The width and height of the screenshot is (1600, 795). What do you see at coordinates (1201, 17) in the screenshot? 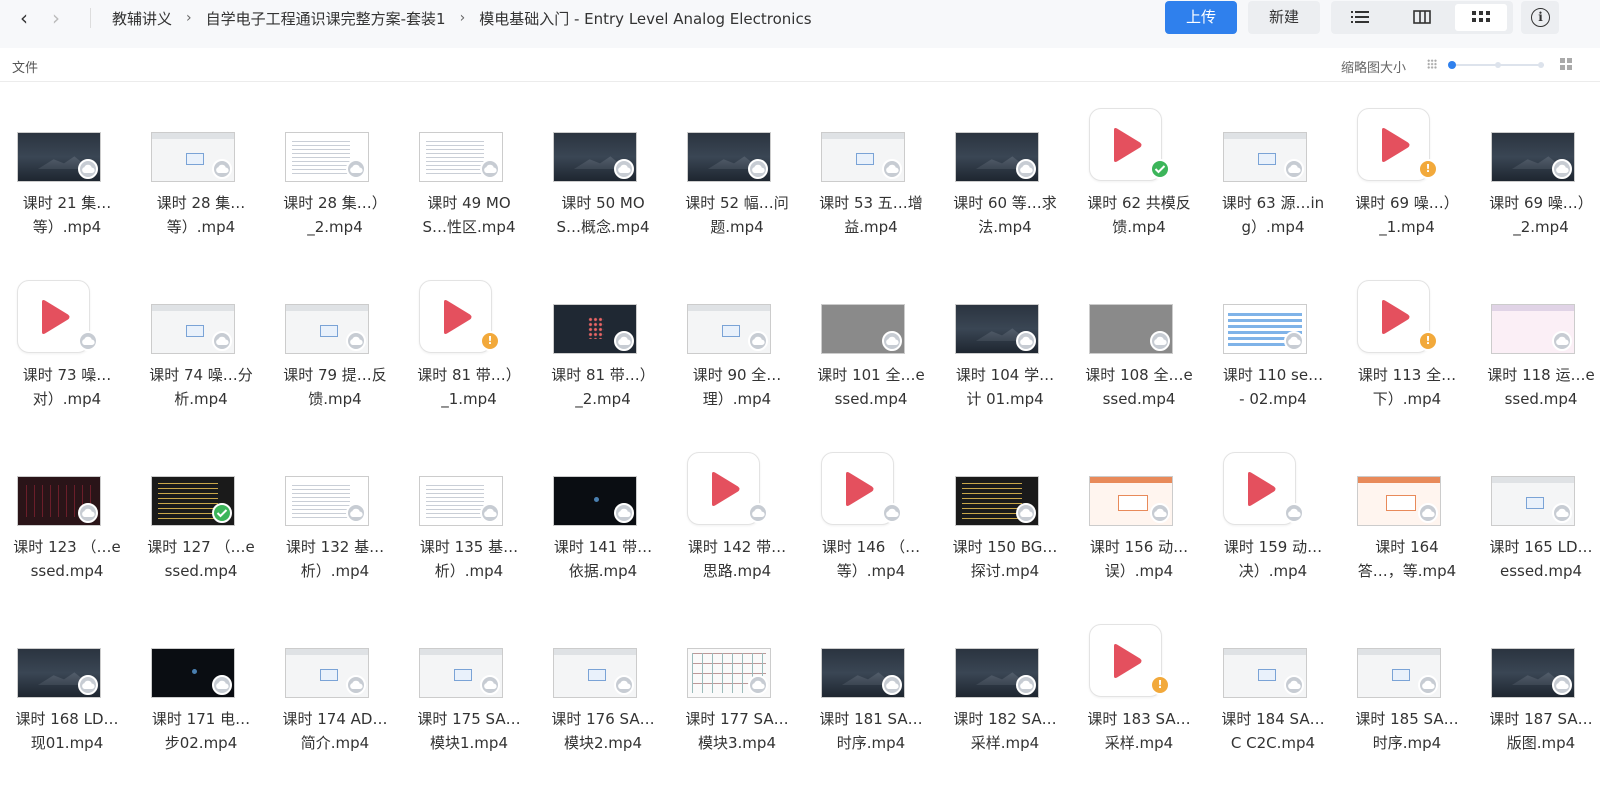
I see `upload-button: 上传` at bounding box center [1201, 17].